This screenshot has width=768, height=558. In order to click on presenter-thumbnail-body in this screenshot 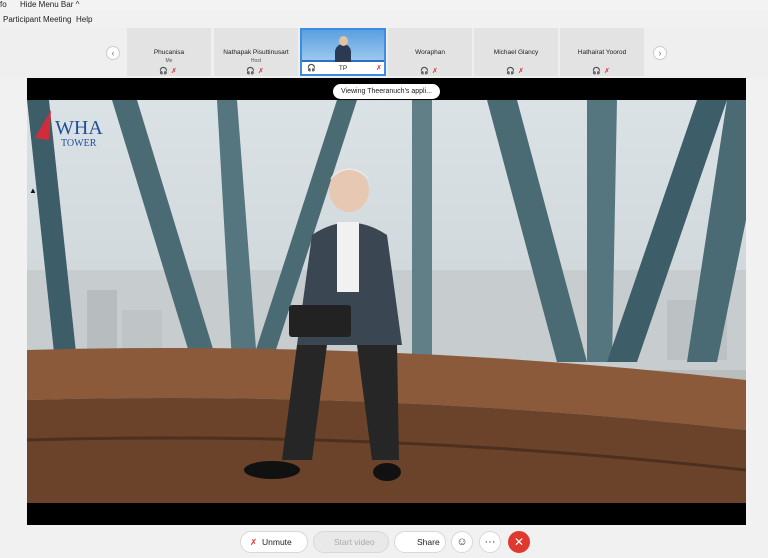, I will do `click(343, 54)`.